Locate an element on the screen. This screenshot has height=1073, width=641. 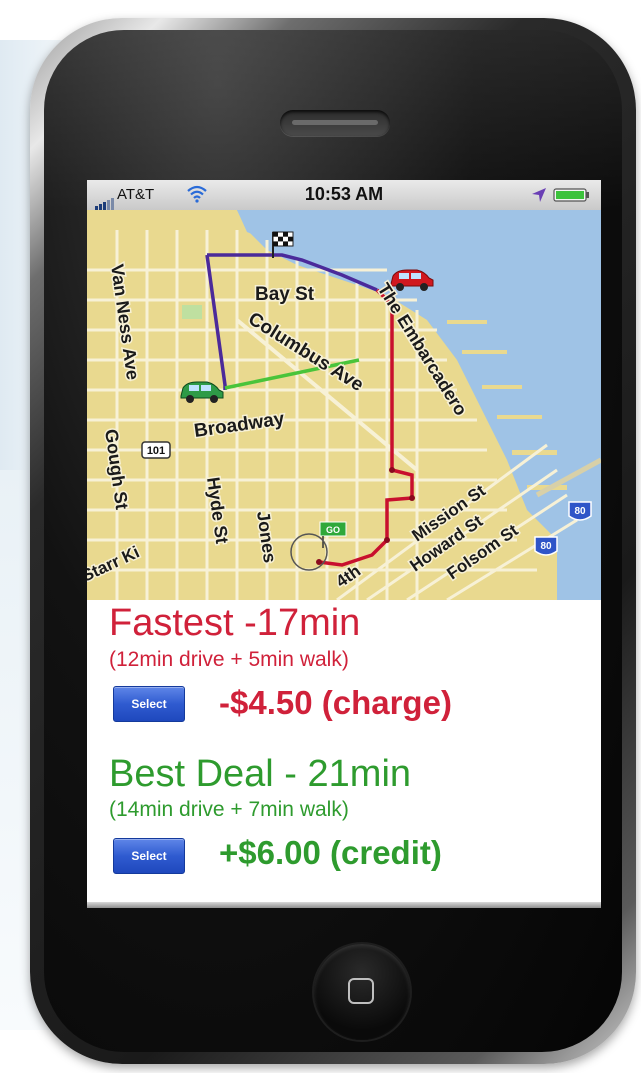
select-best-deal-button: Select is located at coordinates (149, 856).